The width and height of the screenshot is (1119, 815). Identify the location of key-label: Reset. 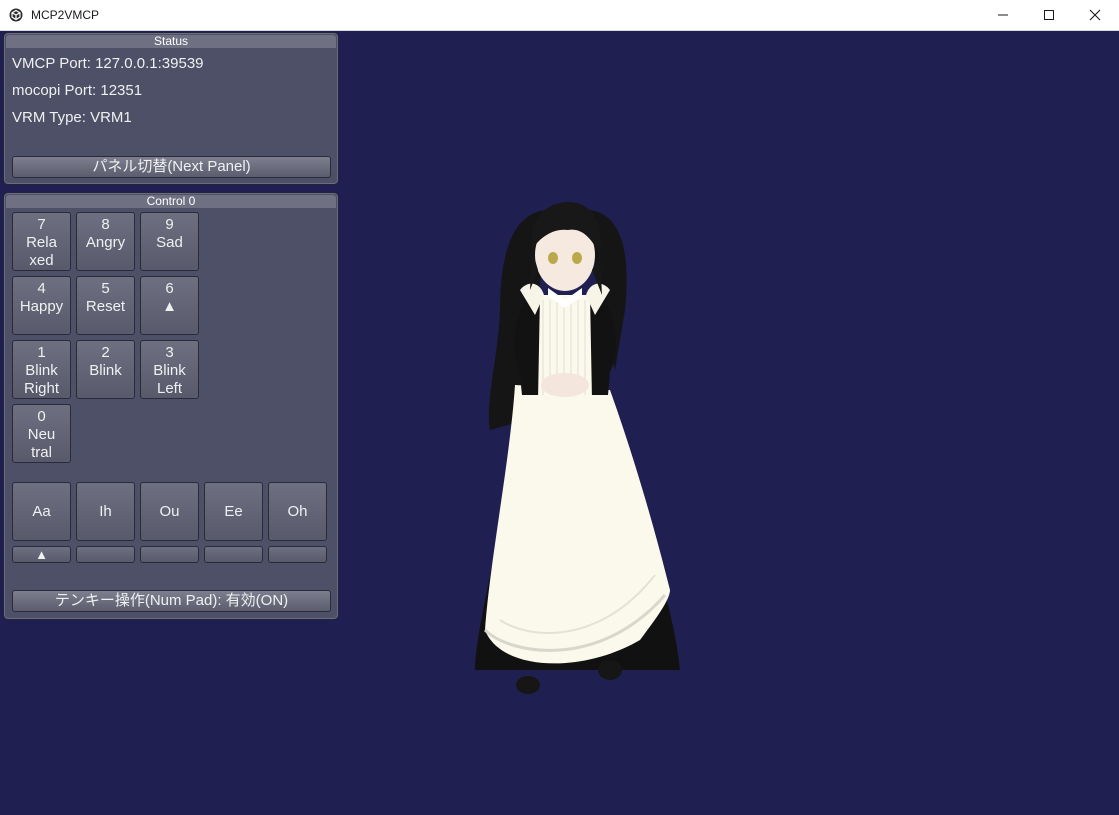
(105, 306).